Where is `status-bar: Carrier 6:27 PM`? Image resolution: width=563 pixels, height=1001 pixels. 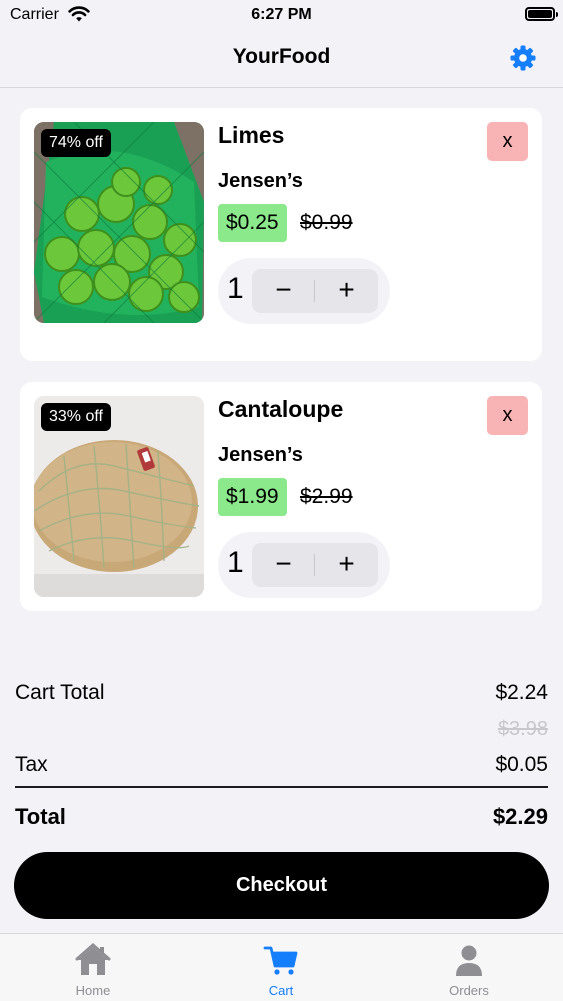
status-bar: Carrier 6:27 PM is located at coordinates (281, 16).